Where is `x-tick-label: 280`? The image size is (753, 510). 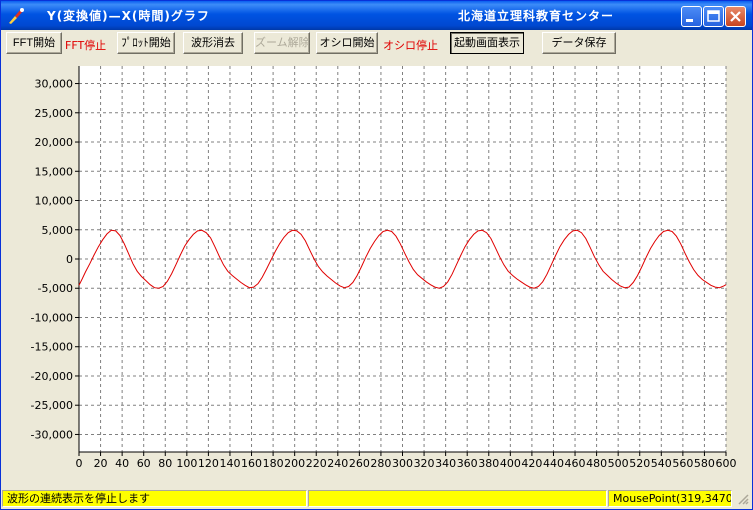
x-tick-label: 280 is located at coordinates (380, 463).